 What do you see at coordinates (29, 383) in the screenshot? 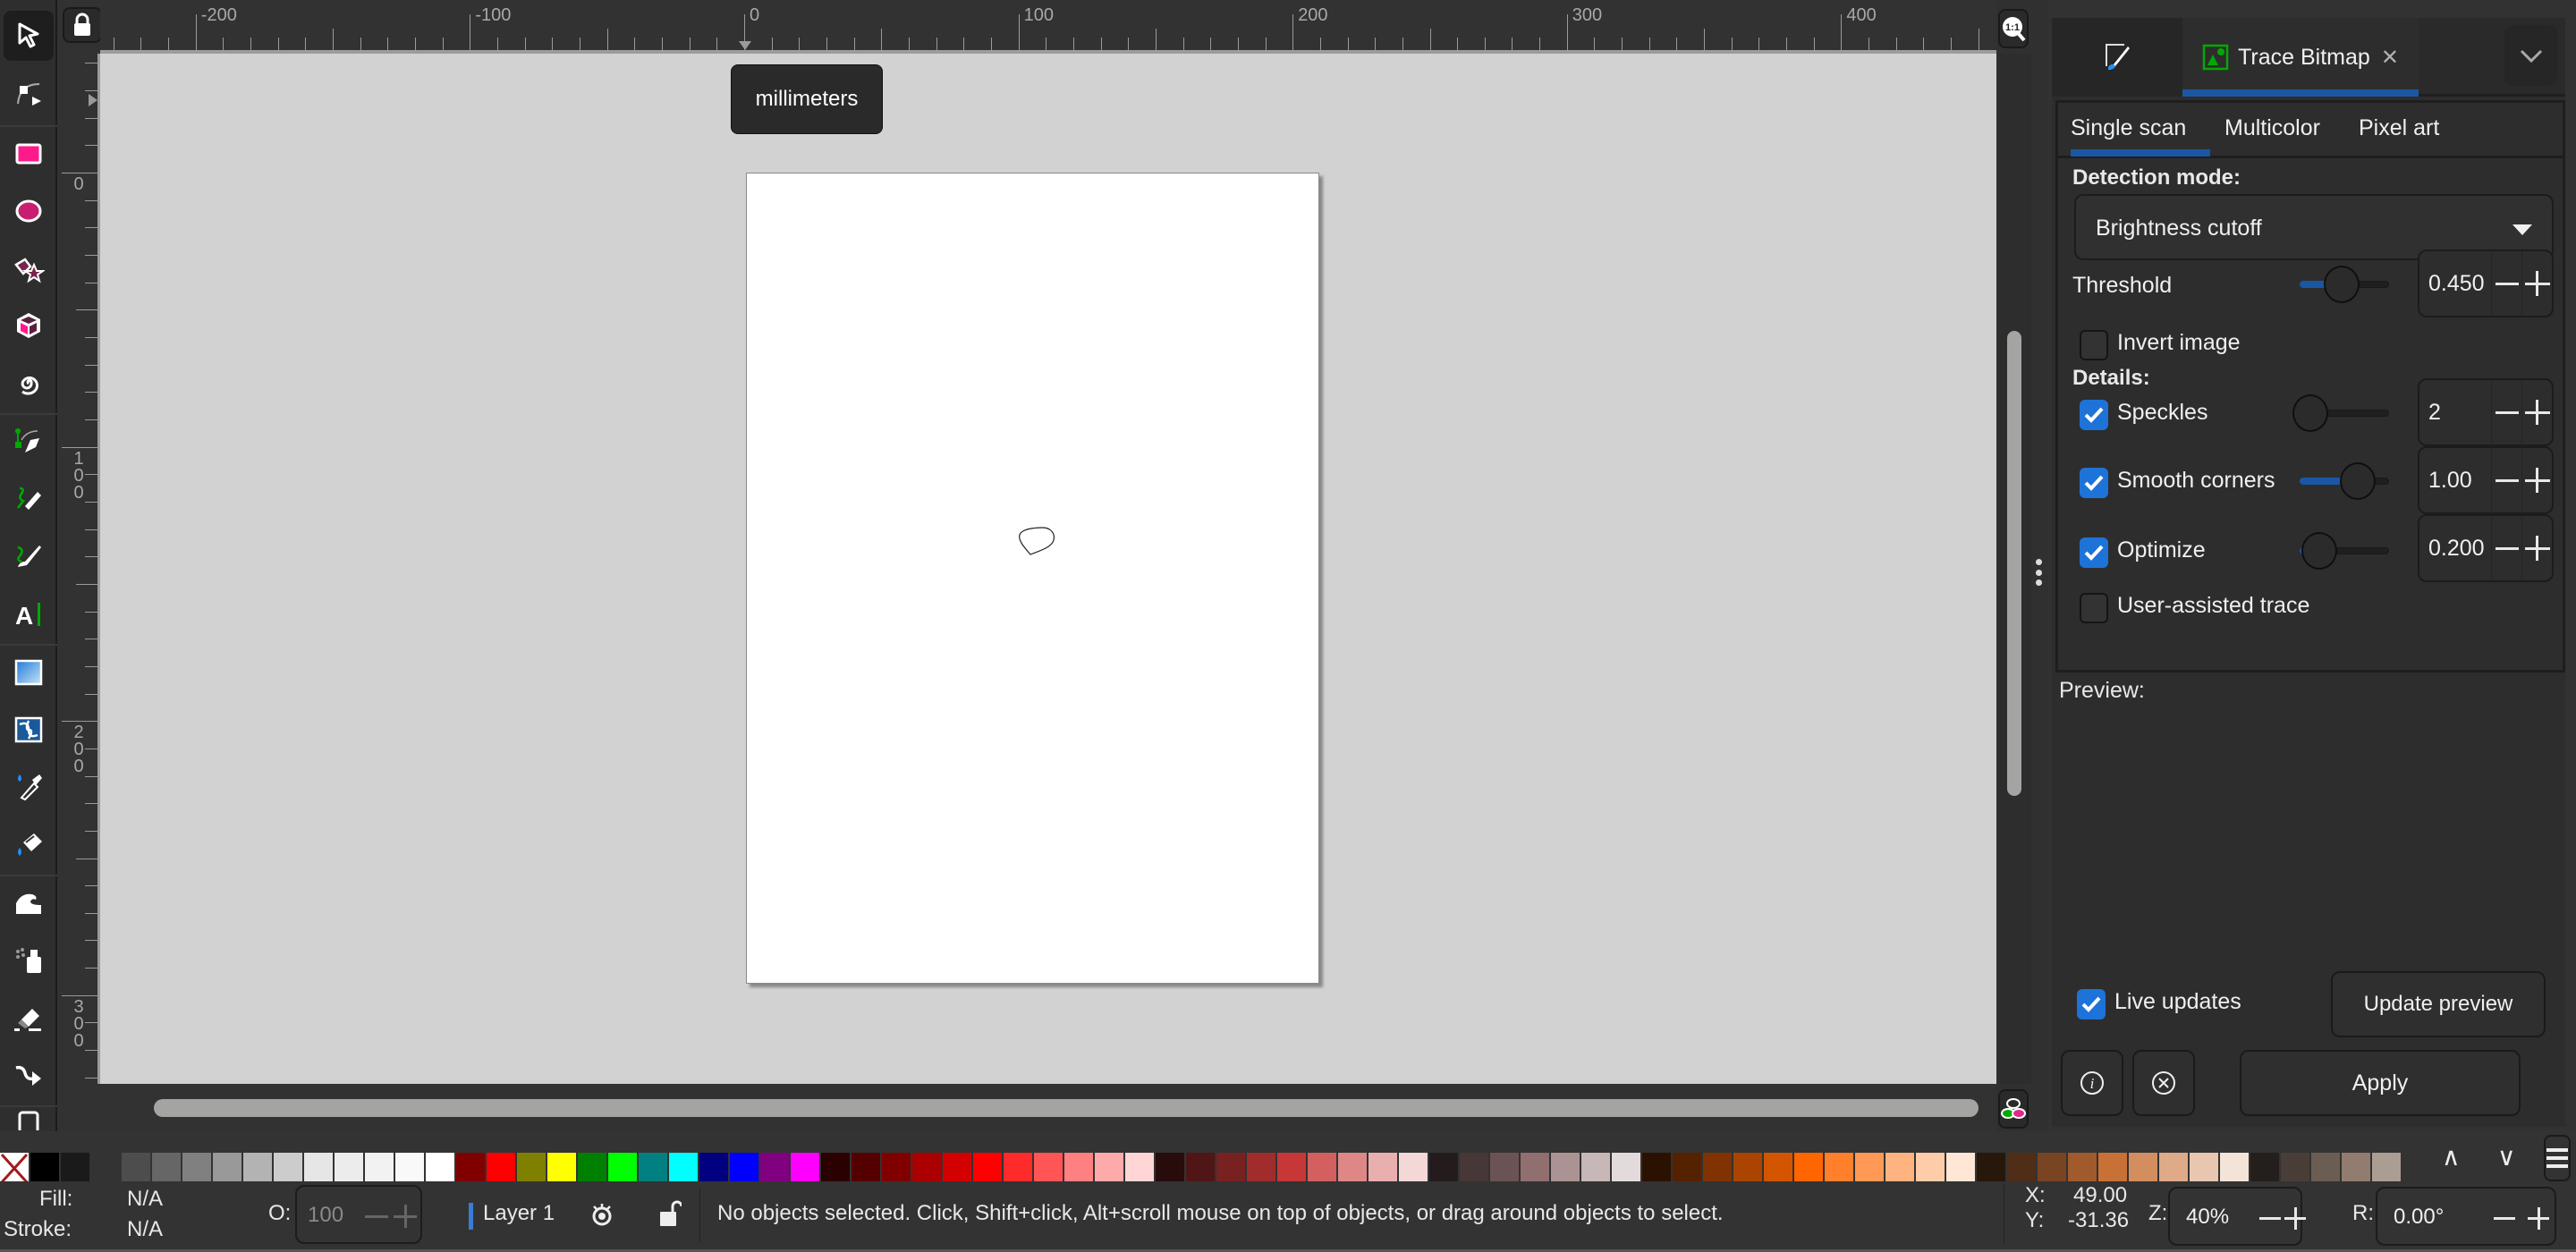
I see `spiral-tool` at bounding box center [29, 383].